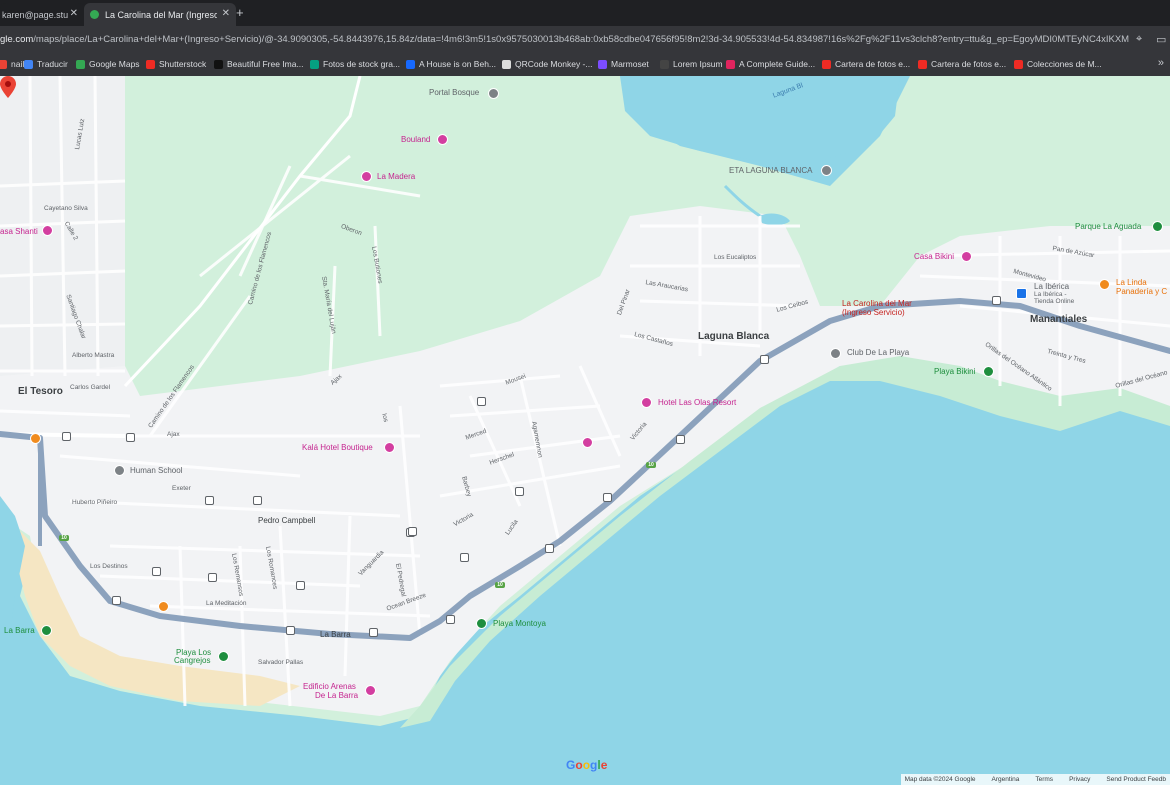  Describe the element at coordinates (64, 538) in the screenshot. I see `route-shield-icon: 10` at that location.